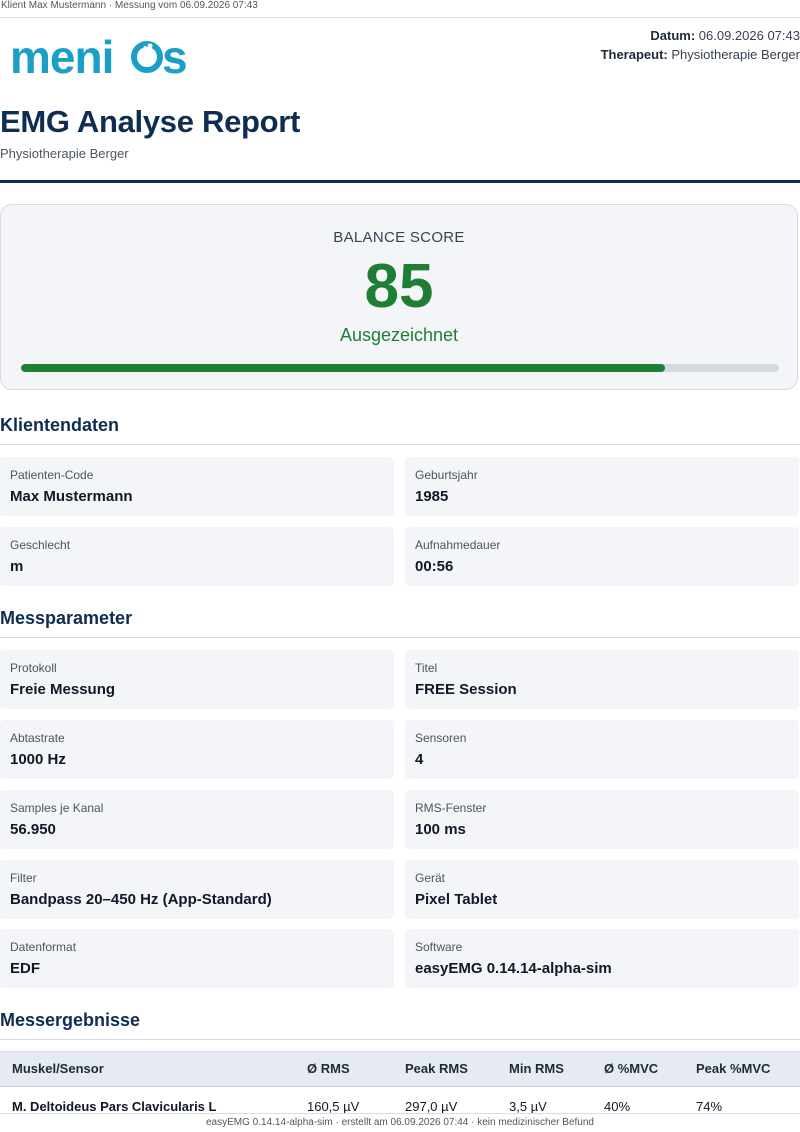  Describe the element at coordinates (64, 153) in the screenshot. I see `report-subtitle: Physiotherapie Berger` at that location.